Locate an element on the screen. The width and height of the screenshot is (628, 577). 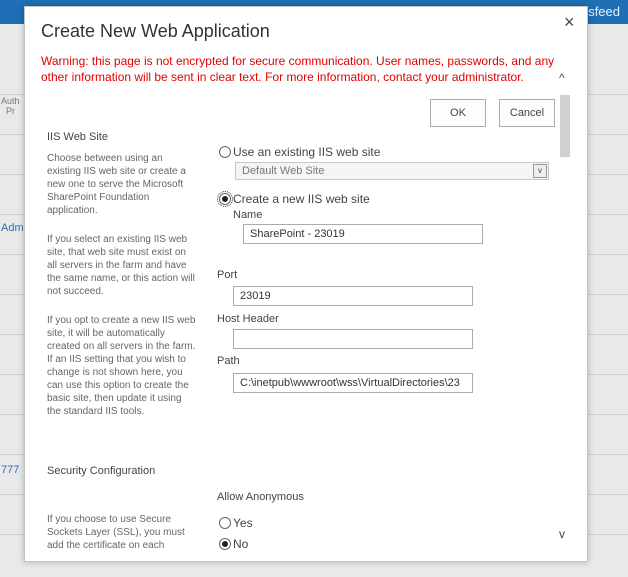
name-label: Name is located at coordinates (248, 215).